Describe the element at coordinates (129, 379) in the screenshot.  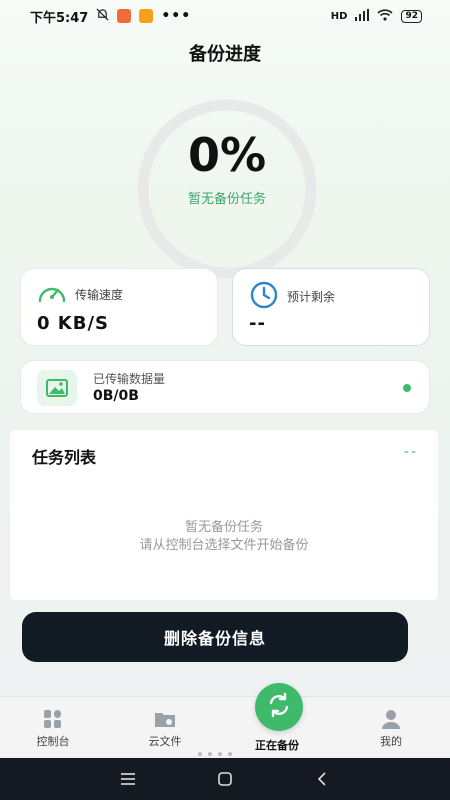
I see `transferred-label: 已传输数据量` at that location.